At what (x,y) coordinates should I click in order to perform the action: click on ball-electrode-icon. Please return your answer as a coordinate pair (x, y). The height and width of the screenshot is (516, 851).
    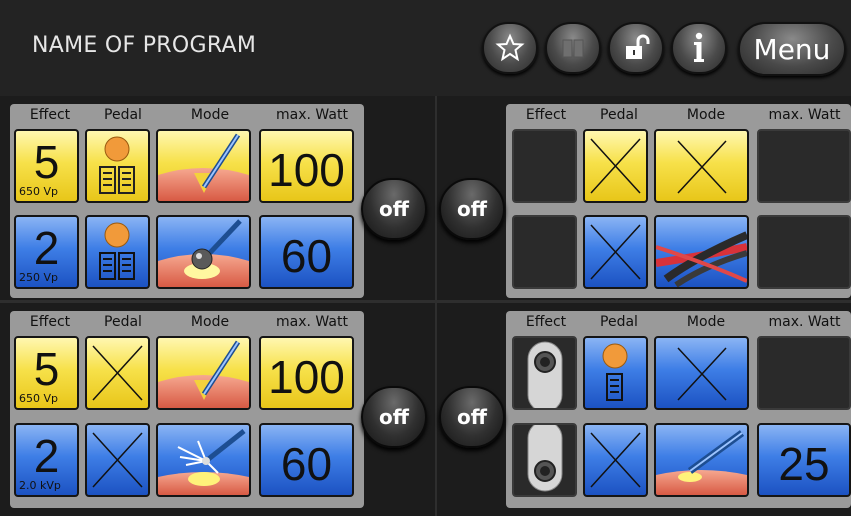
    Looking at the image, I should click on (203, 253).